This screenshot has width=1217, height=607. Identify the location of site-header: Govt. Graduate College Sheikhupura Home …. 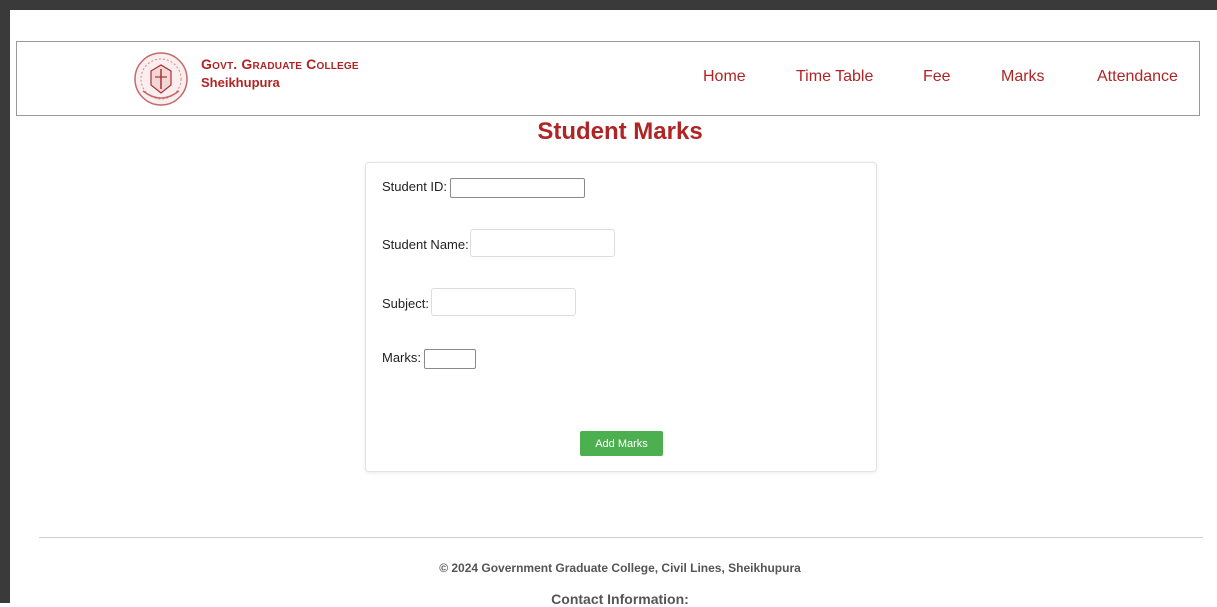
(608, 78).